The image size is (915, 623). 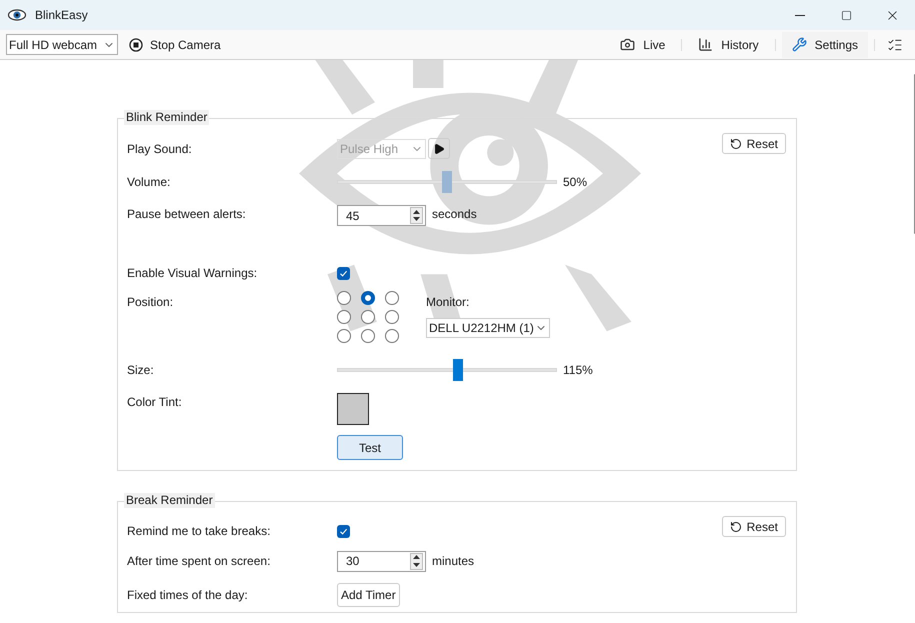 What do you see at coordinates (17, 15) in the screenshot?
I see `eye-logo-icon` at bounding box center [17, 15].